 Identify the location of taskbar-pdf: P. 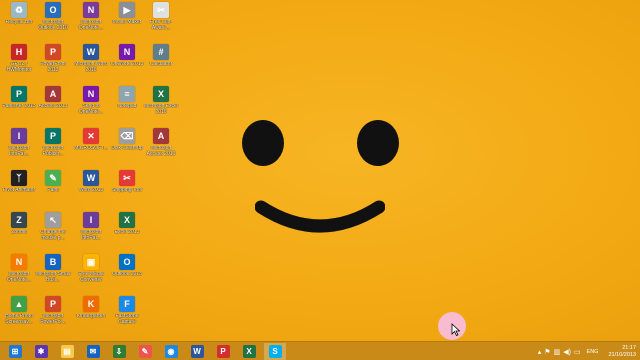
(223, 351).